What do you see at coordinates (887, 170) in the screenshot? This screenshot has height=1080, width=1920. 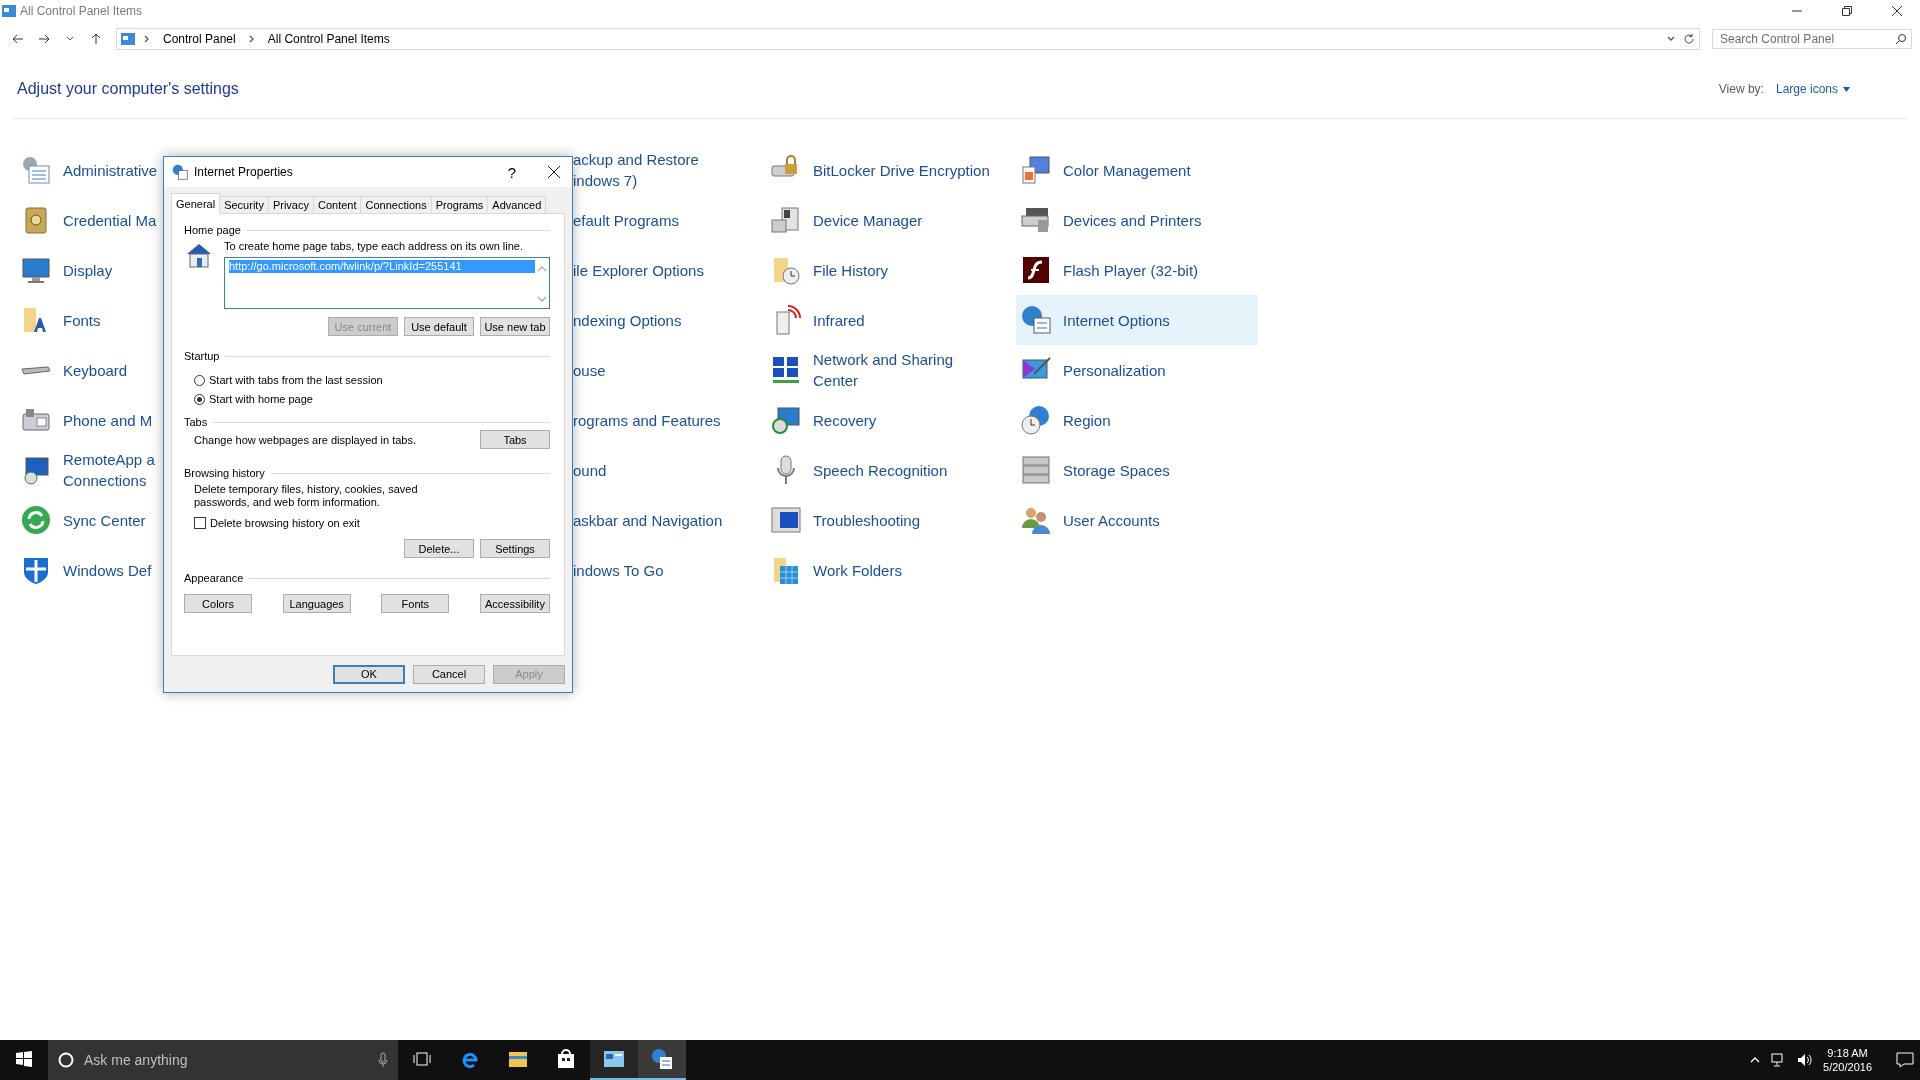 I see `settings-link: BitLocker Drive Encryption` at bounding box center [887, 170].